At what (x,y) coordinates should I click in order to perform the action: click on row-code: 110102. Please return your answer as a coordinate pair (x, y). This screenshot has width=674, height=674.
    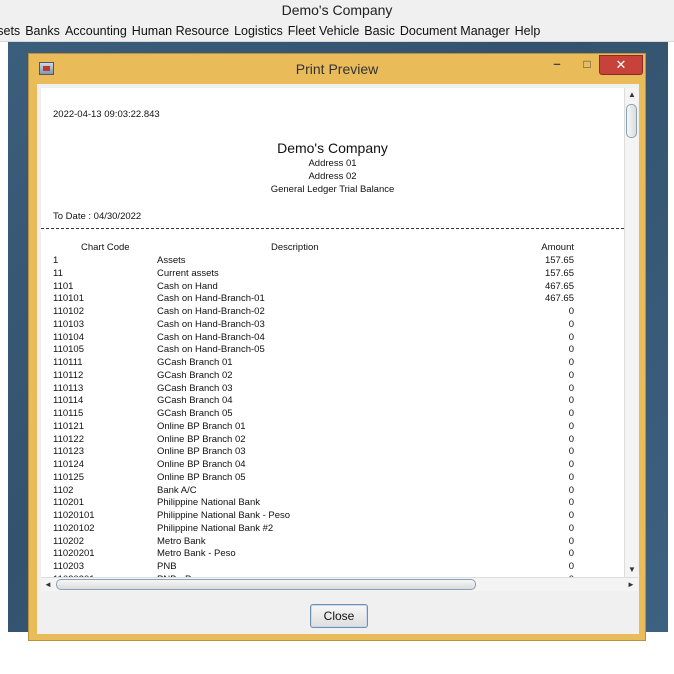
    Looking at the image, I should click on (68, 311).